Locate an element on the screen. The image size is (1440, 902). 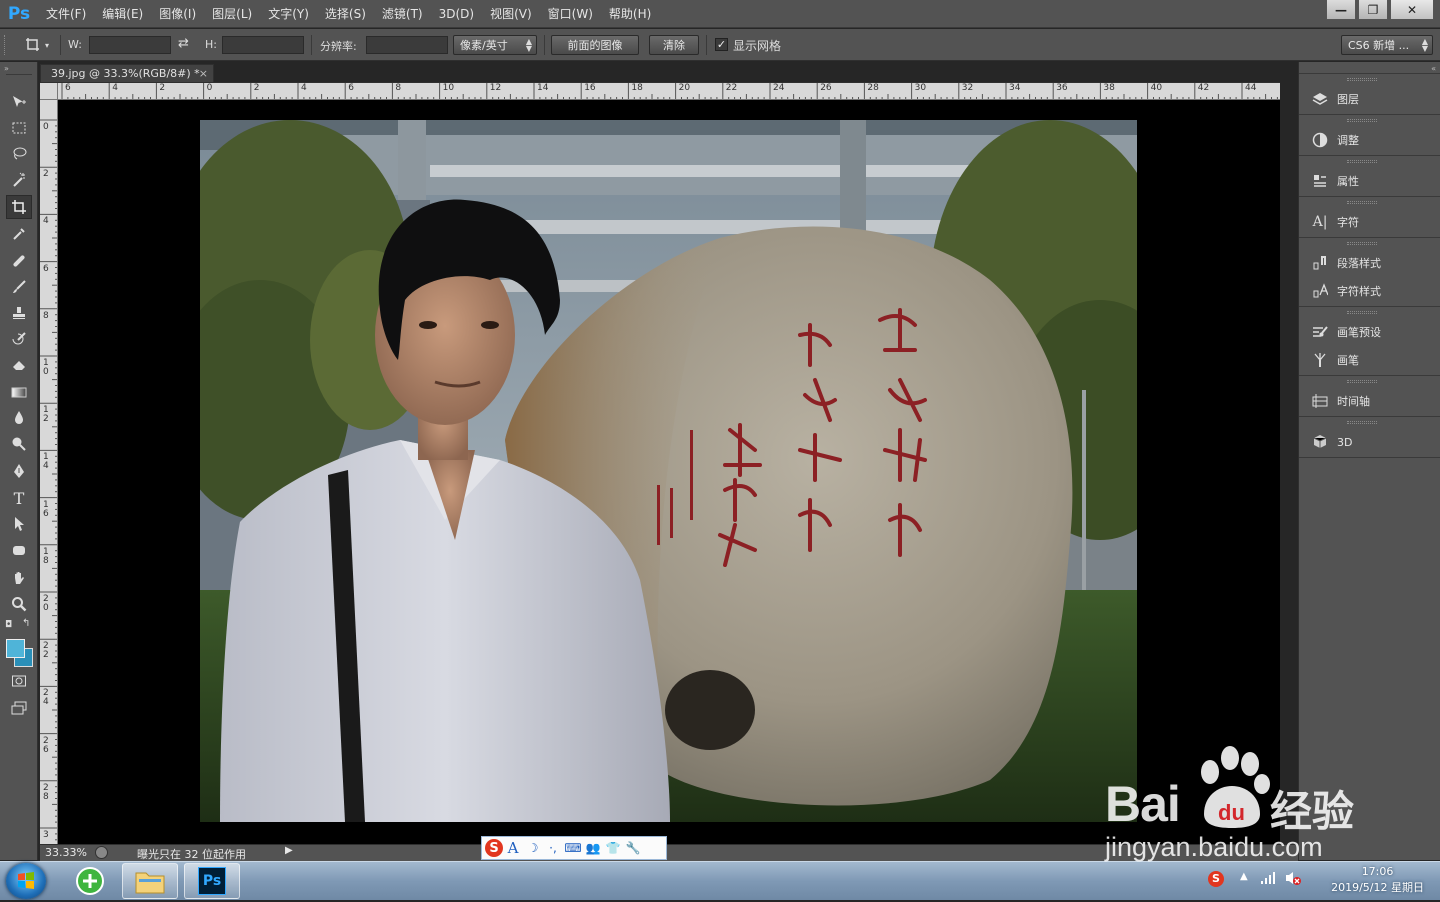
volume-muted-icon is located at coordinates (1293, 879).